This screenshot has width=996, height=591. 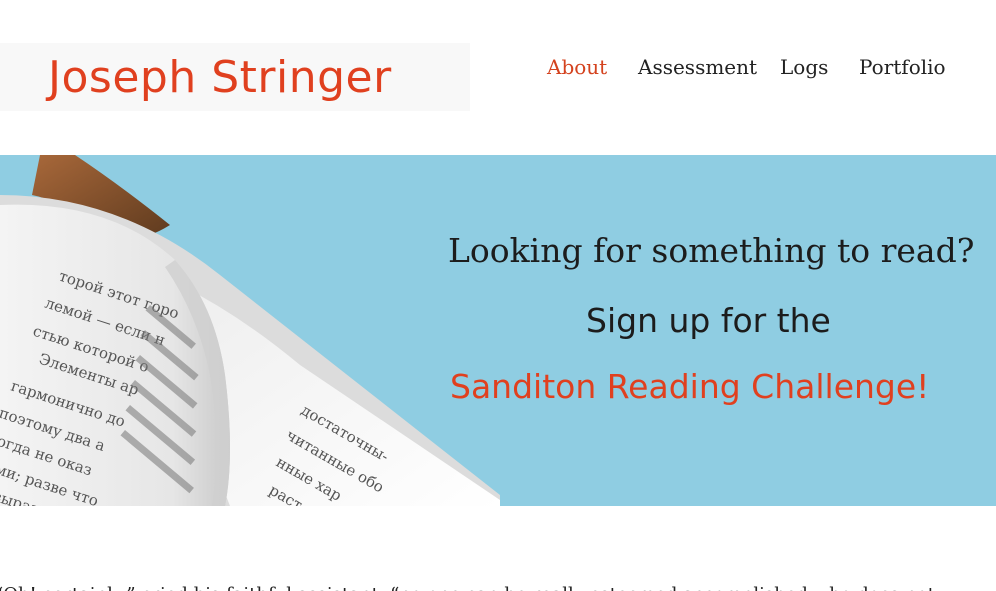 What do you see at coordinates (804, 67) in the screenshot?
I see `nav-item-logs: Logs` at bounding box center [804, 67].